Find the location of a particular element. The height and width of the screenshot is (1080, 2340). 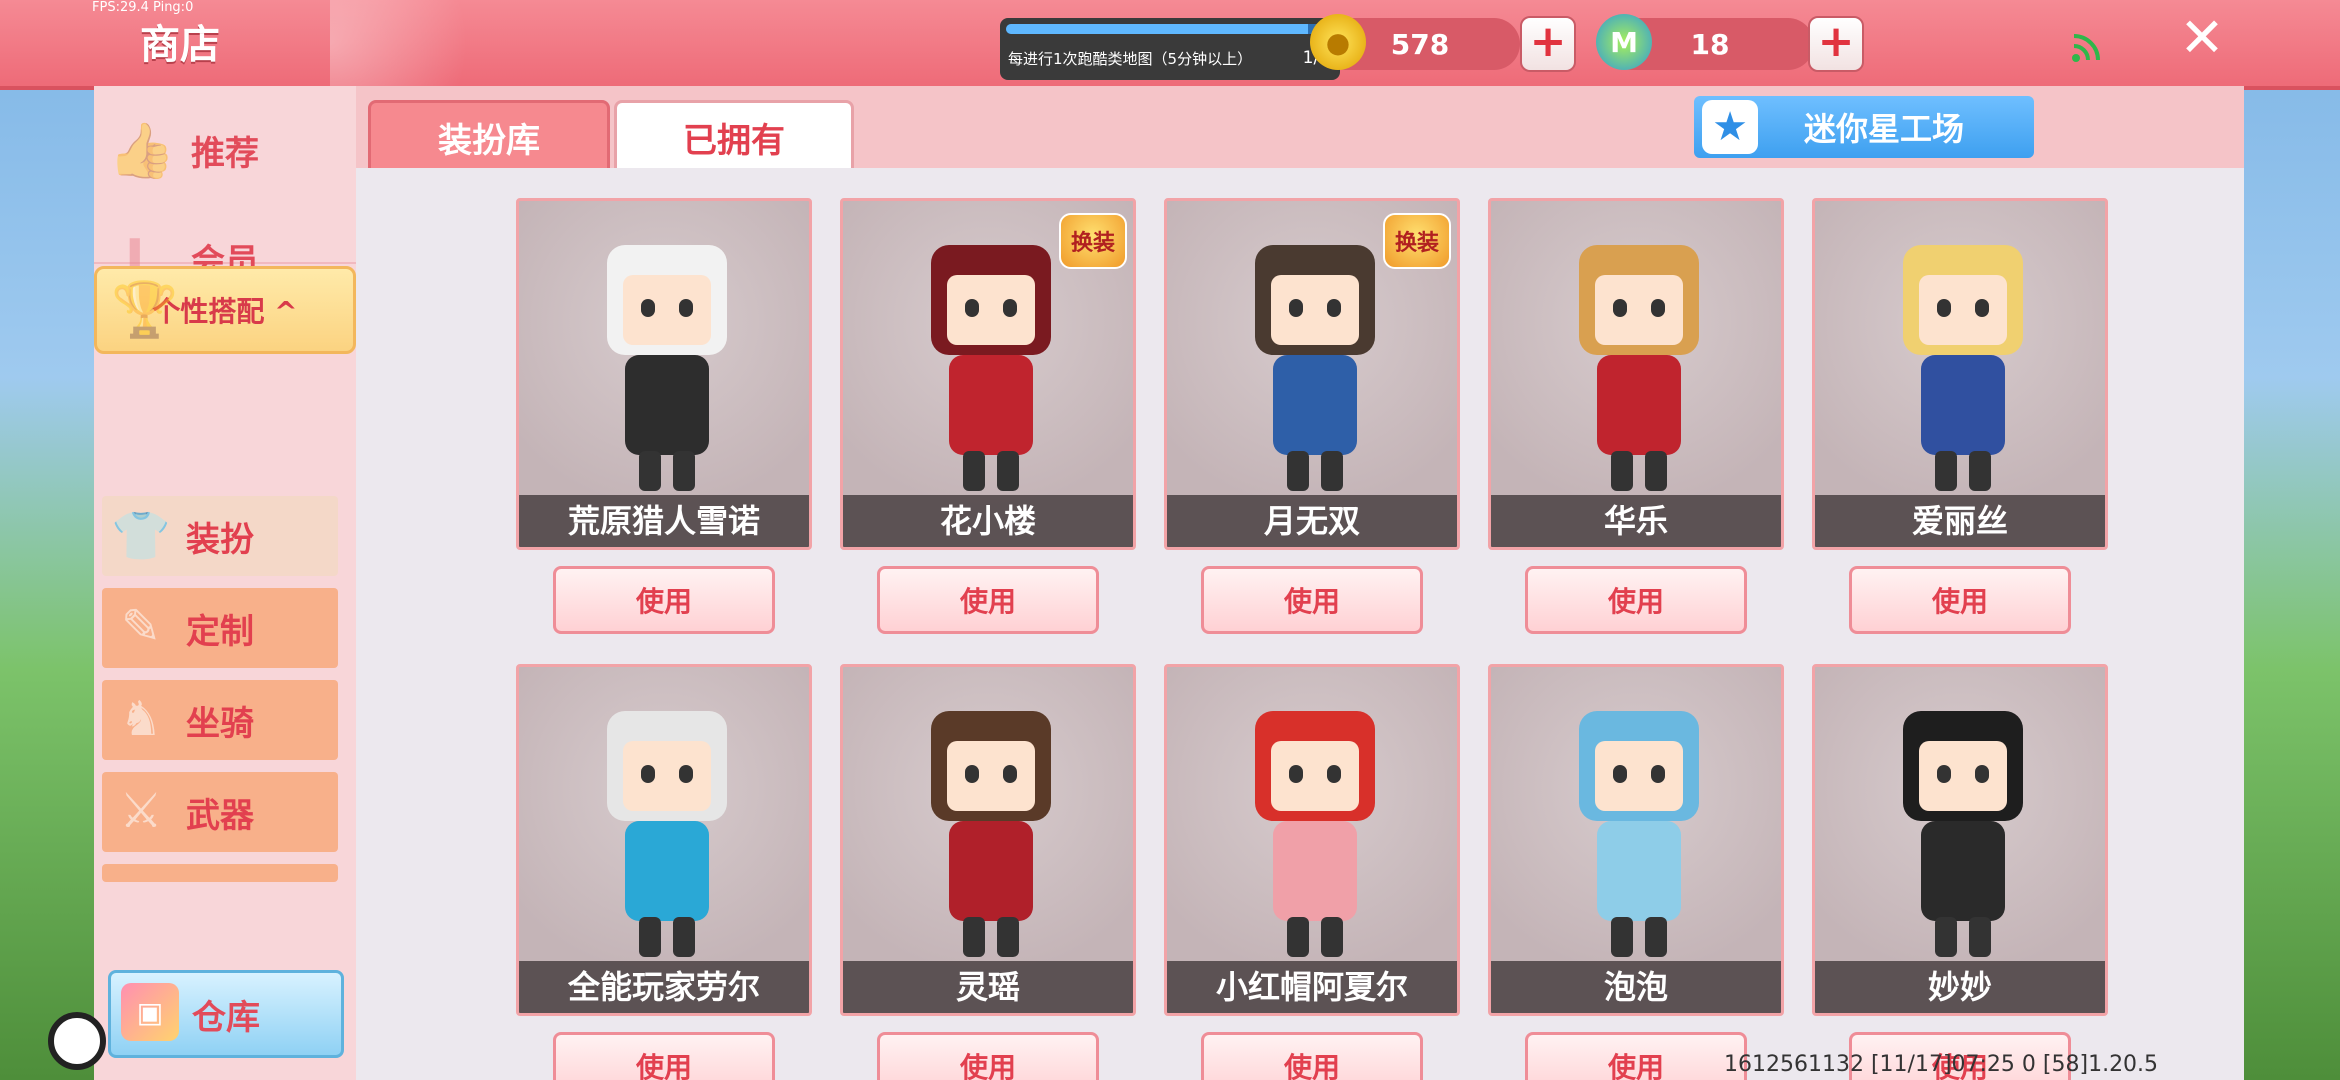

sidebar-item-personalize: 🏆 个性搭配 ^ is located at coordinates (225, 310).